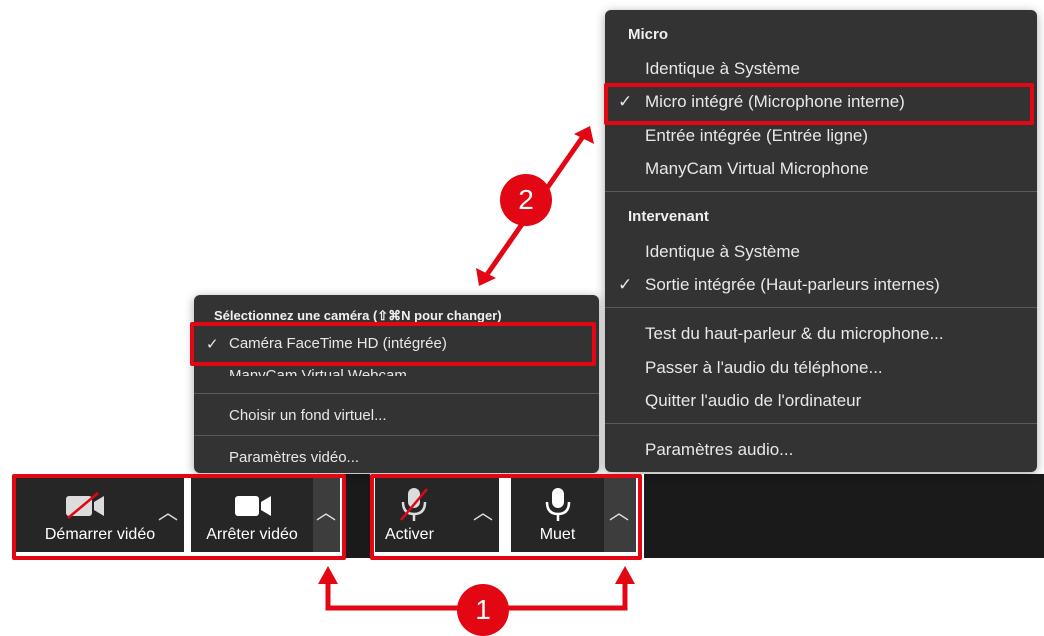  Describe the element at coordinates (483, 610) in the screenshot. I see `annotation-badge-1: 1` at that location.